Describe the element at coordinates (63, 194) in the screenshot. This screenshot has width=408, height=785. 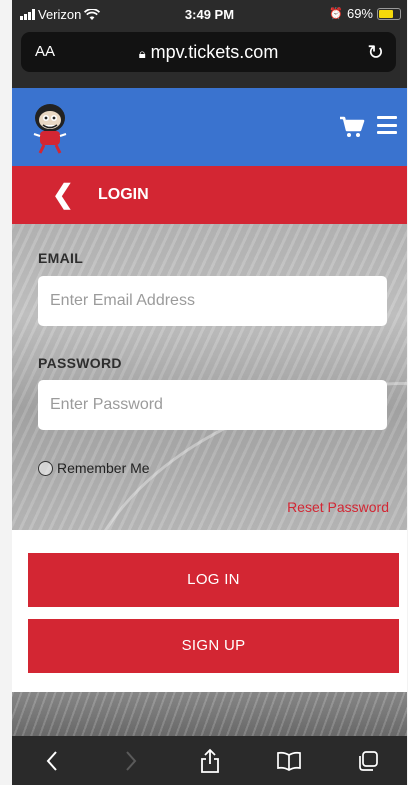
I see `back-chevron-icon: ❮` at that location.